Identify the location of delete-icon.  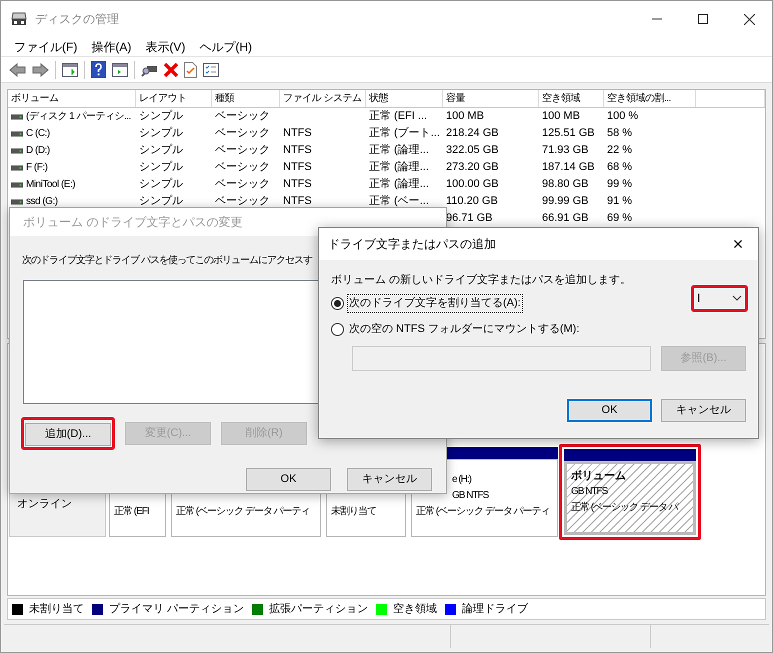
(171, 69).